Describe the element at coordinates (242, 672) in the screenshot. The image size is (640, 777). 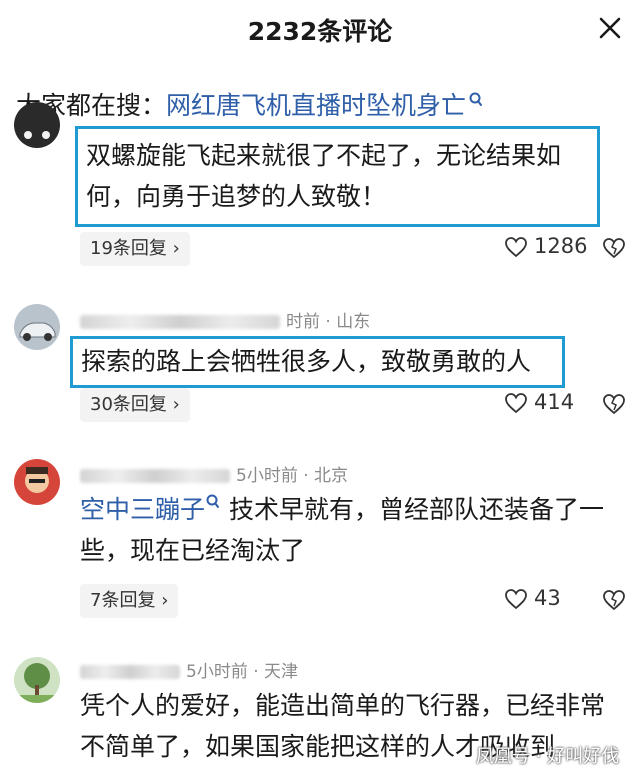
I see `comment-time-location: 5小时前 · 天津` at that location.